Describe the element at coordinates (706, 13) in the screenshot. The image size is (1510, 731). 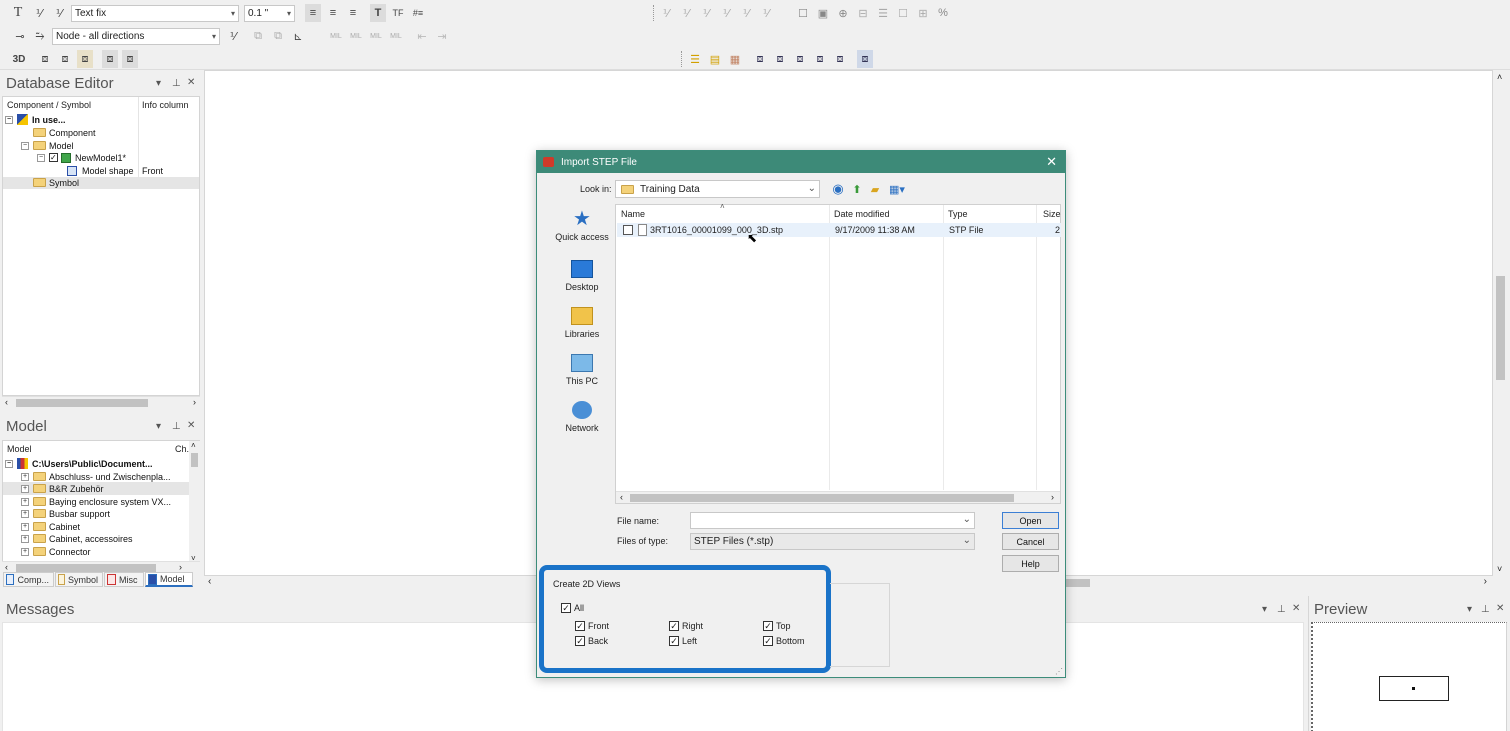
I see `measure-3-icon: ⅟` at that location.